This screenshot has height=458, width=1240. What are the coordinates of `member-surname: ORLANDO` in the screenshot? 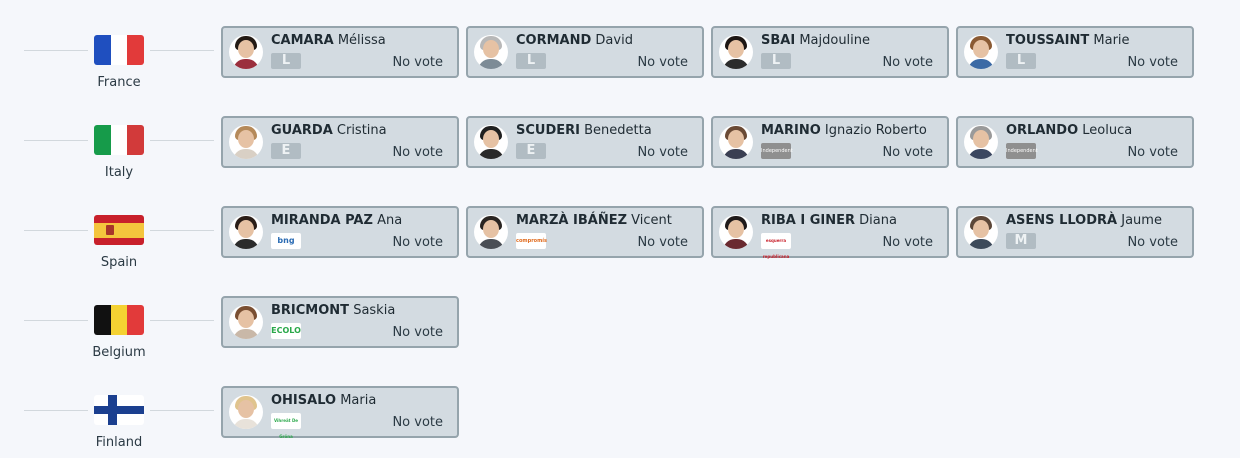 It's located at (1042, 130).